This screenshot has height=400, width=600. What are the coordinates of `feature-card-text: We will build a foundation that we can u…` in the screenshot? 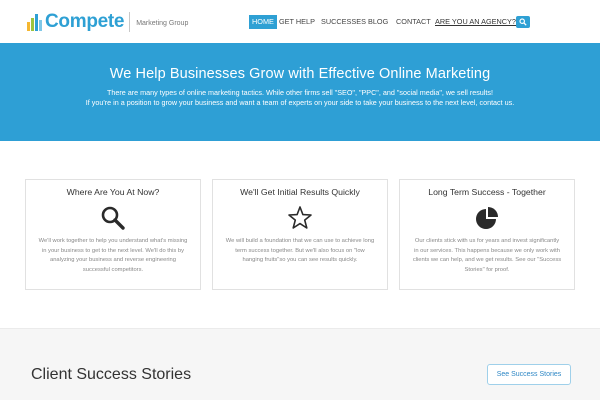 It's located at (300, 250).